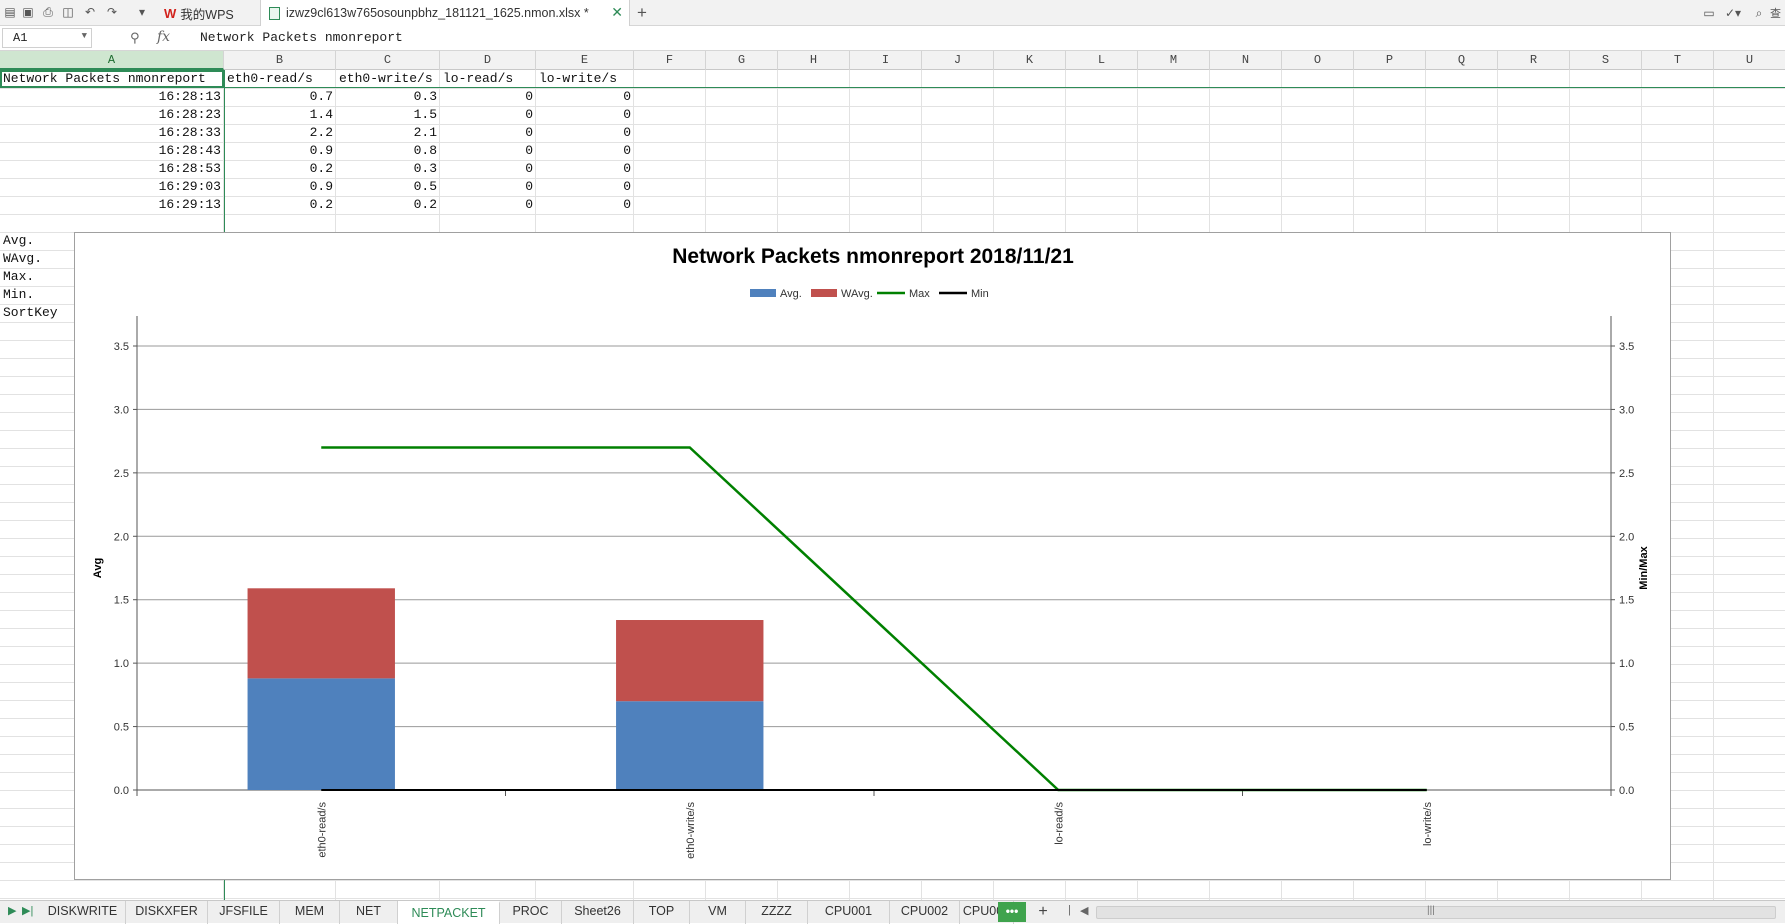 Image resolution: width=1785 pixels, height=924 pixels. I want to click on sheet-tab-vm: VM, so click(718, 912).